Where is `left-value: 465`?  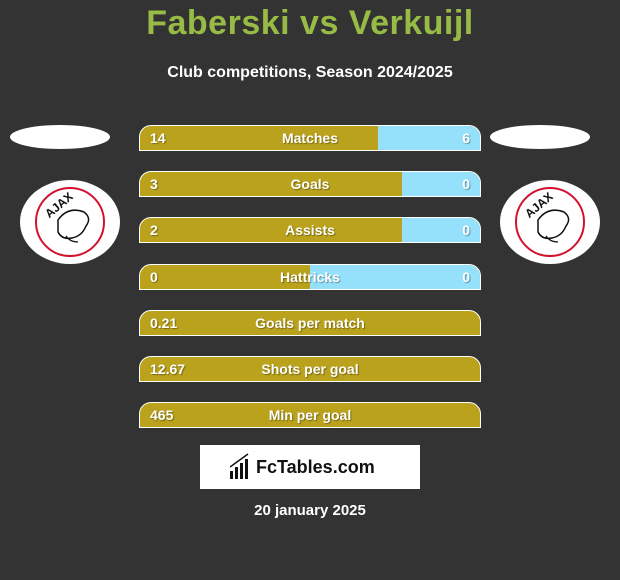 left-value: 465 is located at coordinates (162, 415).